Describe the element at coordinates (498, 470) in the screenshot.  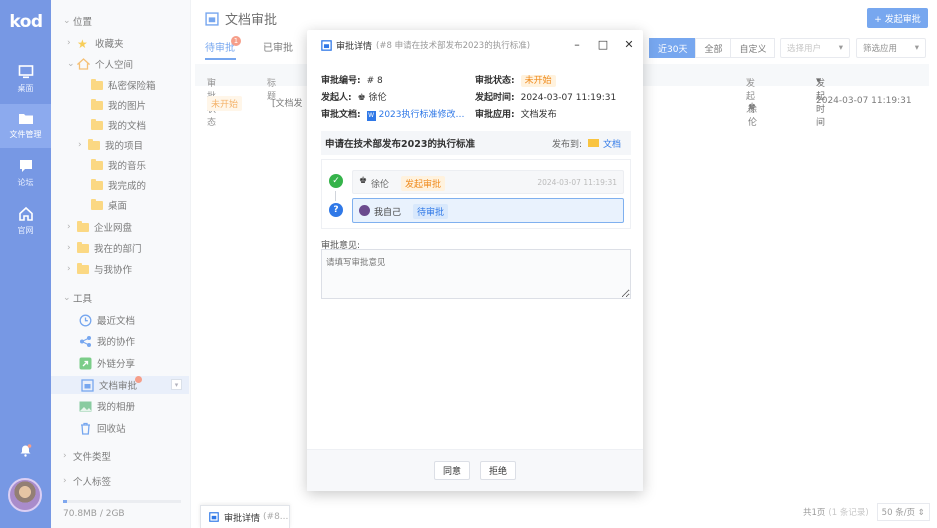
I see `reject-button: 拒绝` at that location.